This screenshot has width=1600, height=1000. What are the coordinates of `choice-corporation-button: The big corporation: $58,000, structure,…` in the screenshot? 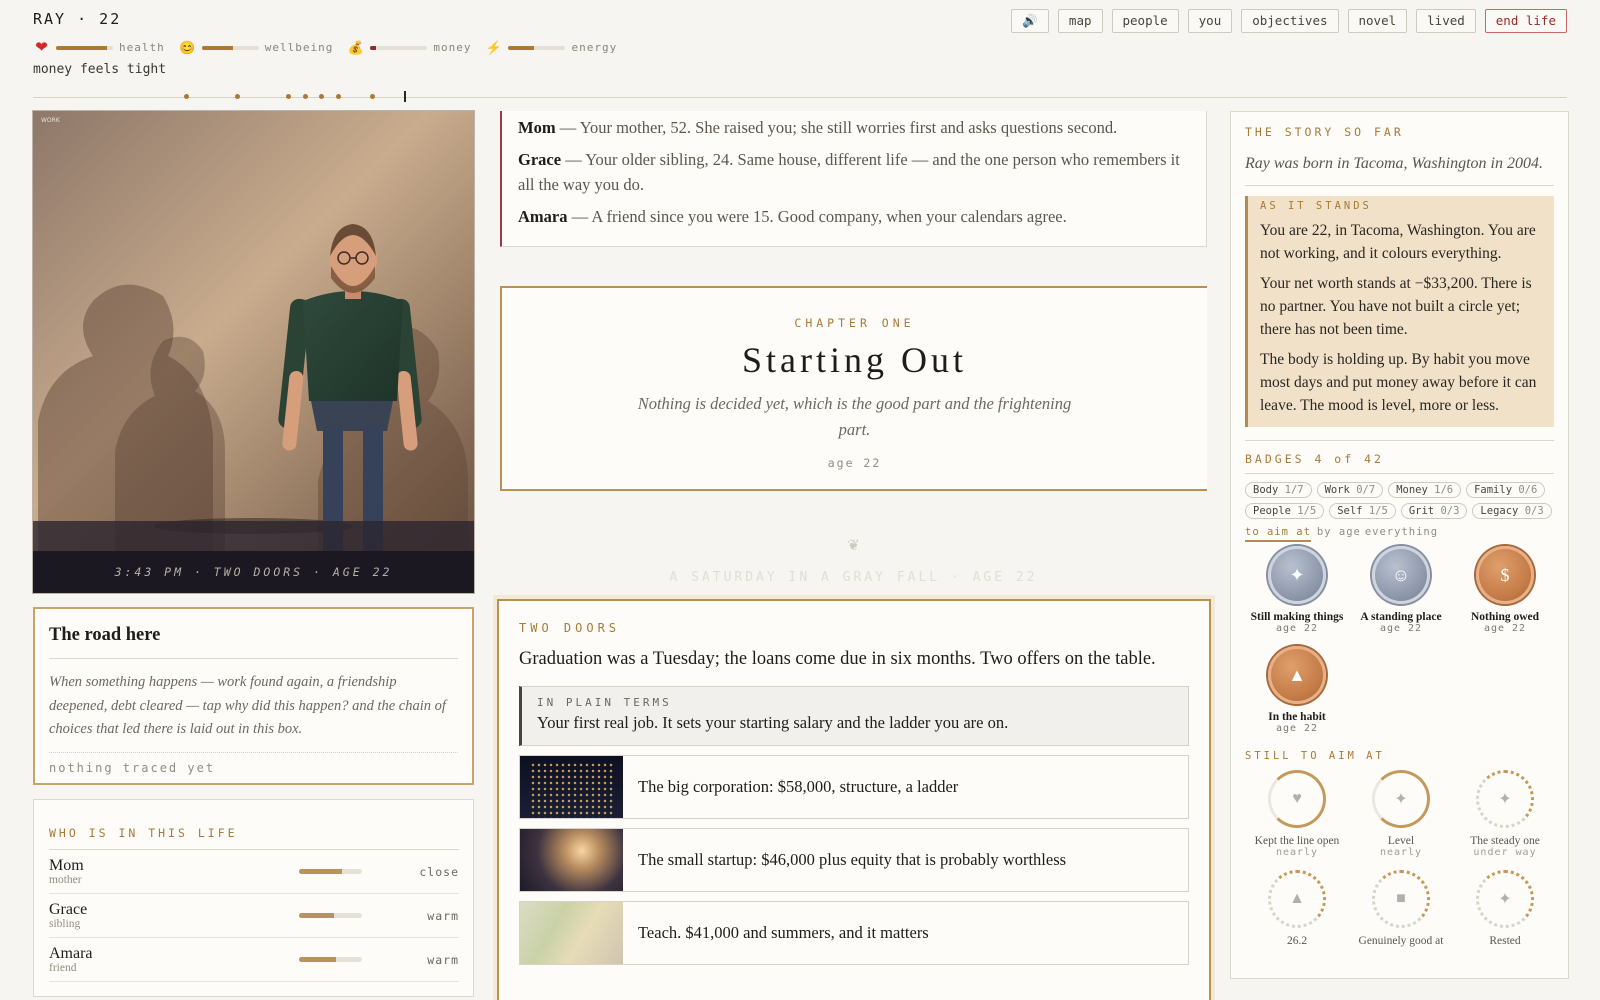 It's located at (854, 787).